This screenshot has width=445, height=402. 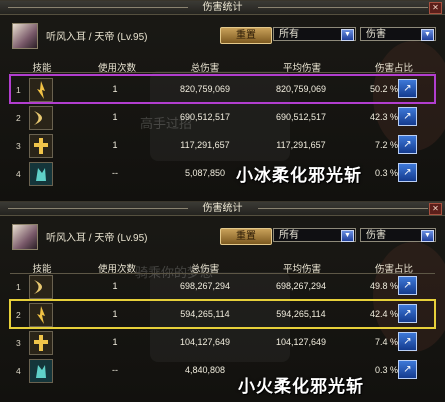 What do you see at coordinates (383, 286) in the screenshot?
I see `row-pct: 49.8 %` at bounding box center [383, 286].